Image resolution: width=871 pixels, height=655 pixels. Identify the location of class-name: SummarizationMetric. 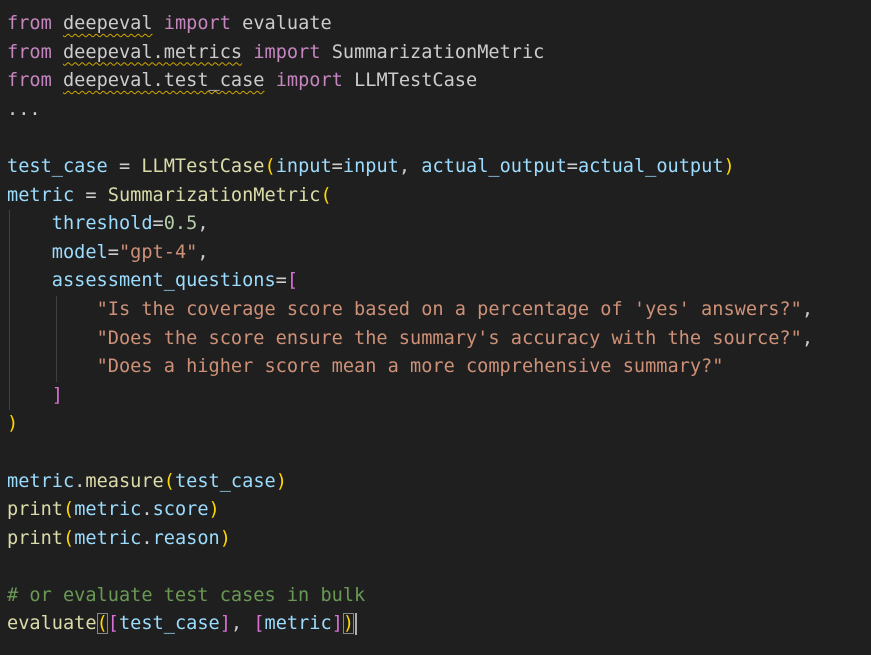
(214, 195).